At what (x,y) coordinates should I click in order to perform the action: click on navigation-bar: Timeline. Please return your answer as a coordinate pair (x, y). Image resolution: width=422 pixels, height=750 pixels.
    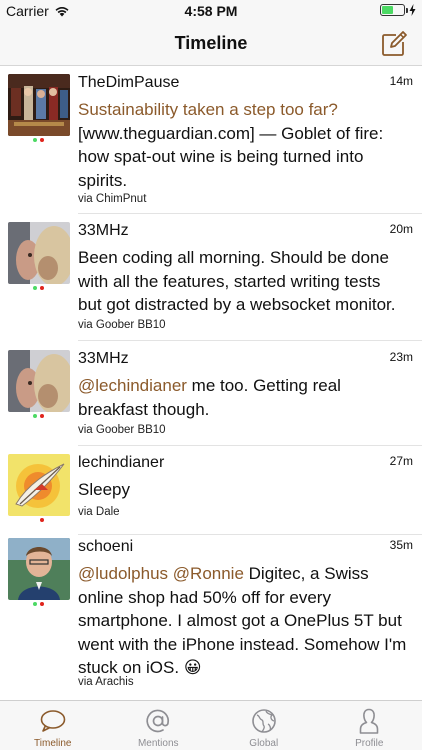
    Looking at the image, I should click on (211, 44).